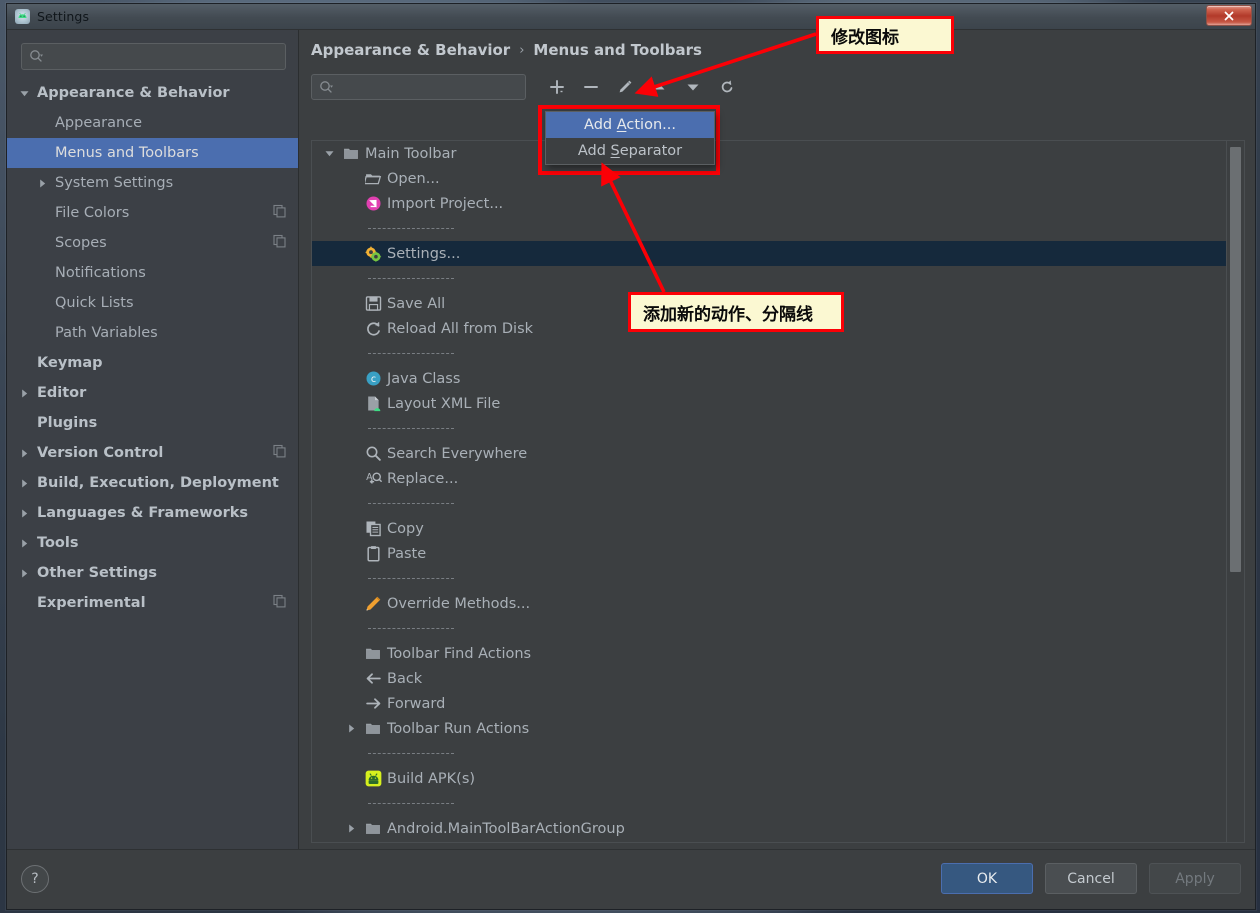 The width and height of the screenshot is (1260, 913). Describe the element at coordinates (114, 183) in the screenshot. I see `sidebar-item-label: System Settings` at that location.